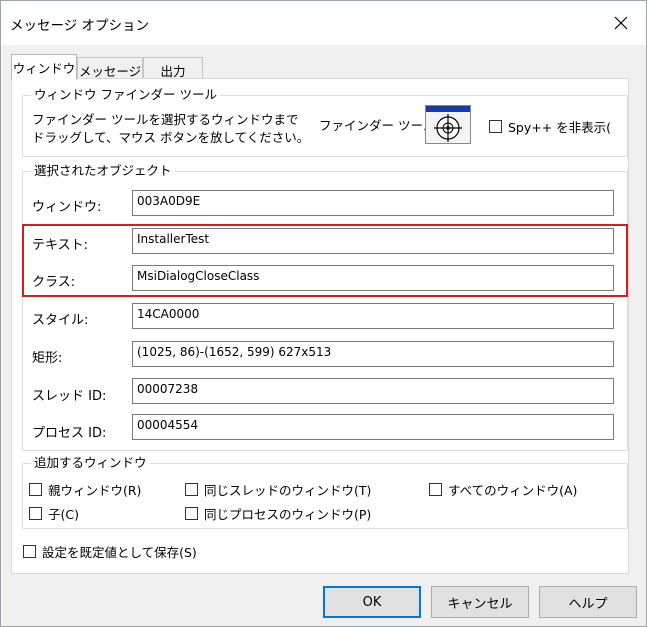  I want to click on hide-spy-checkbox: Spy++ を非表示(, so click(550, 126).